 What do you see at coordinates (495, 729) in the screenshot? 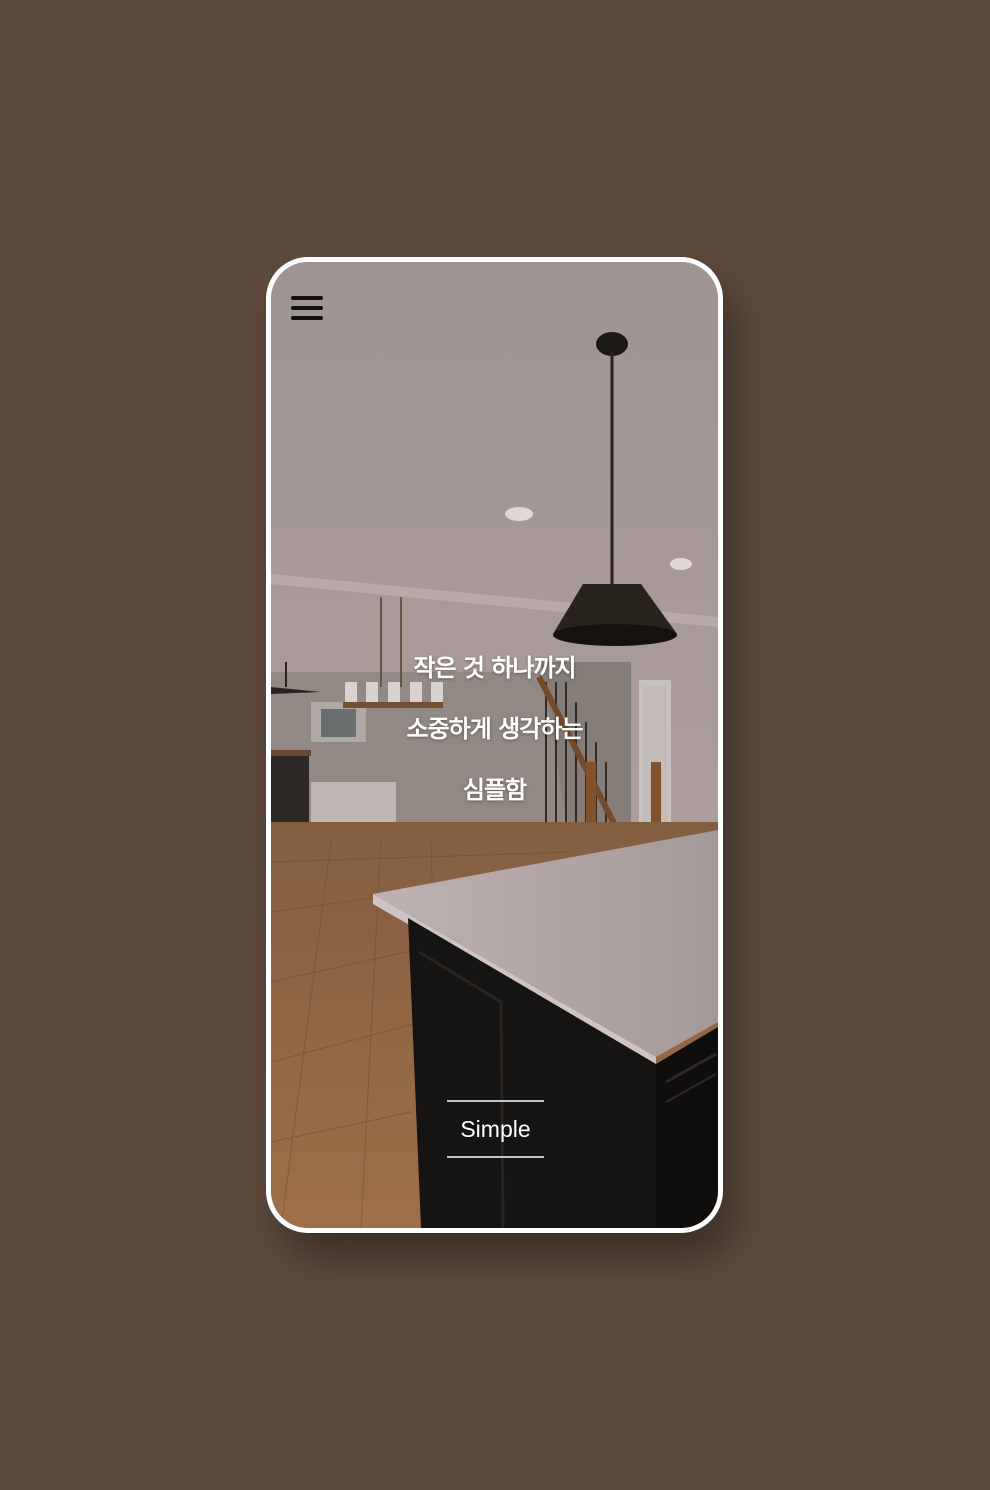
I see `headline-line-2: 소중하게 생각하는` at bounding box center [495, 729].